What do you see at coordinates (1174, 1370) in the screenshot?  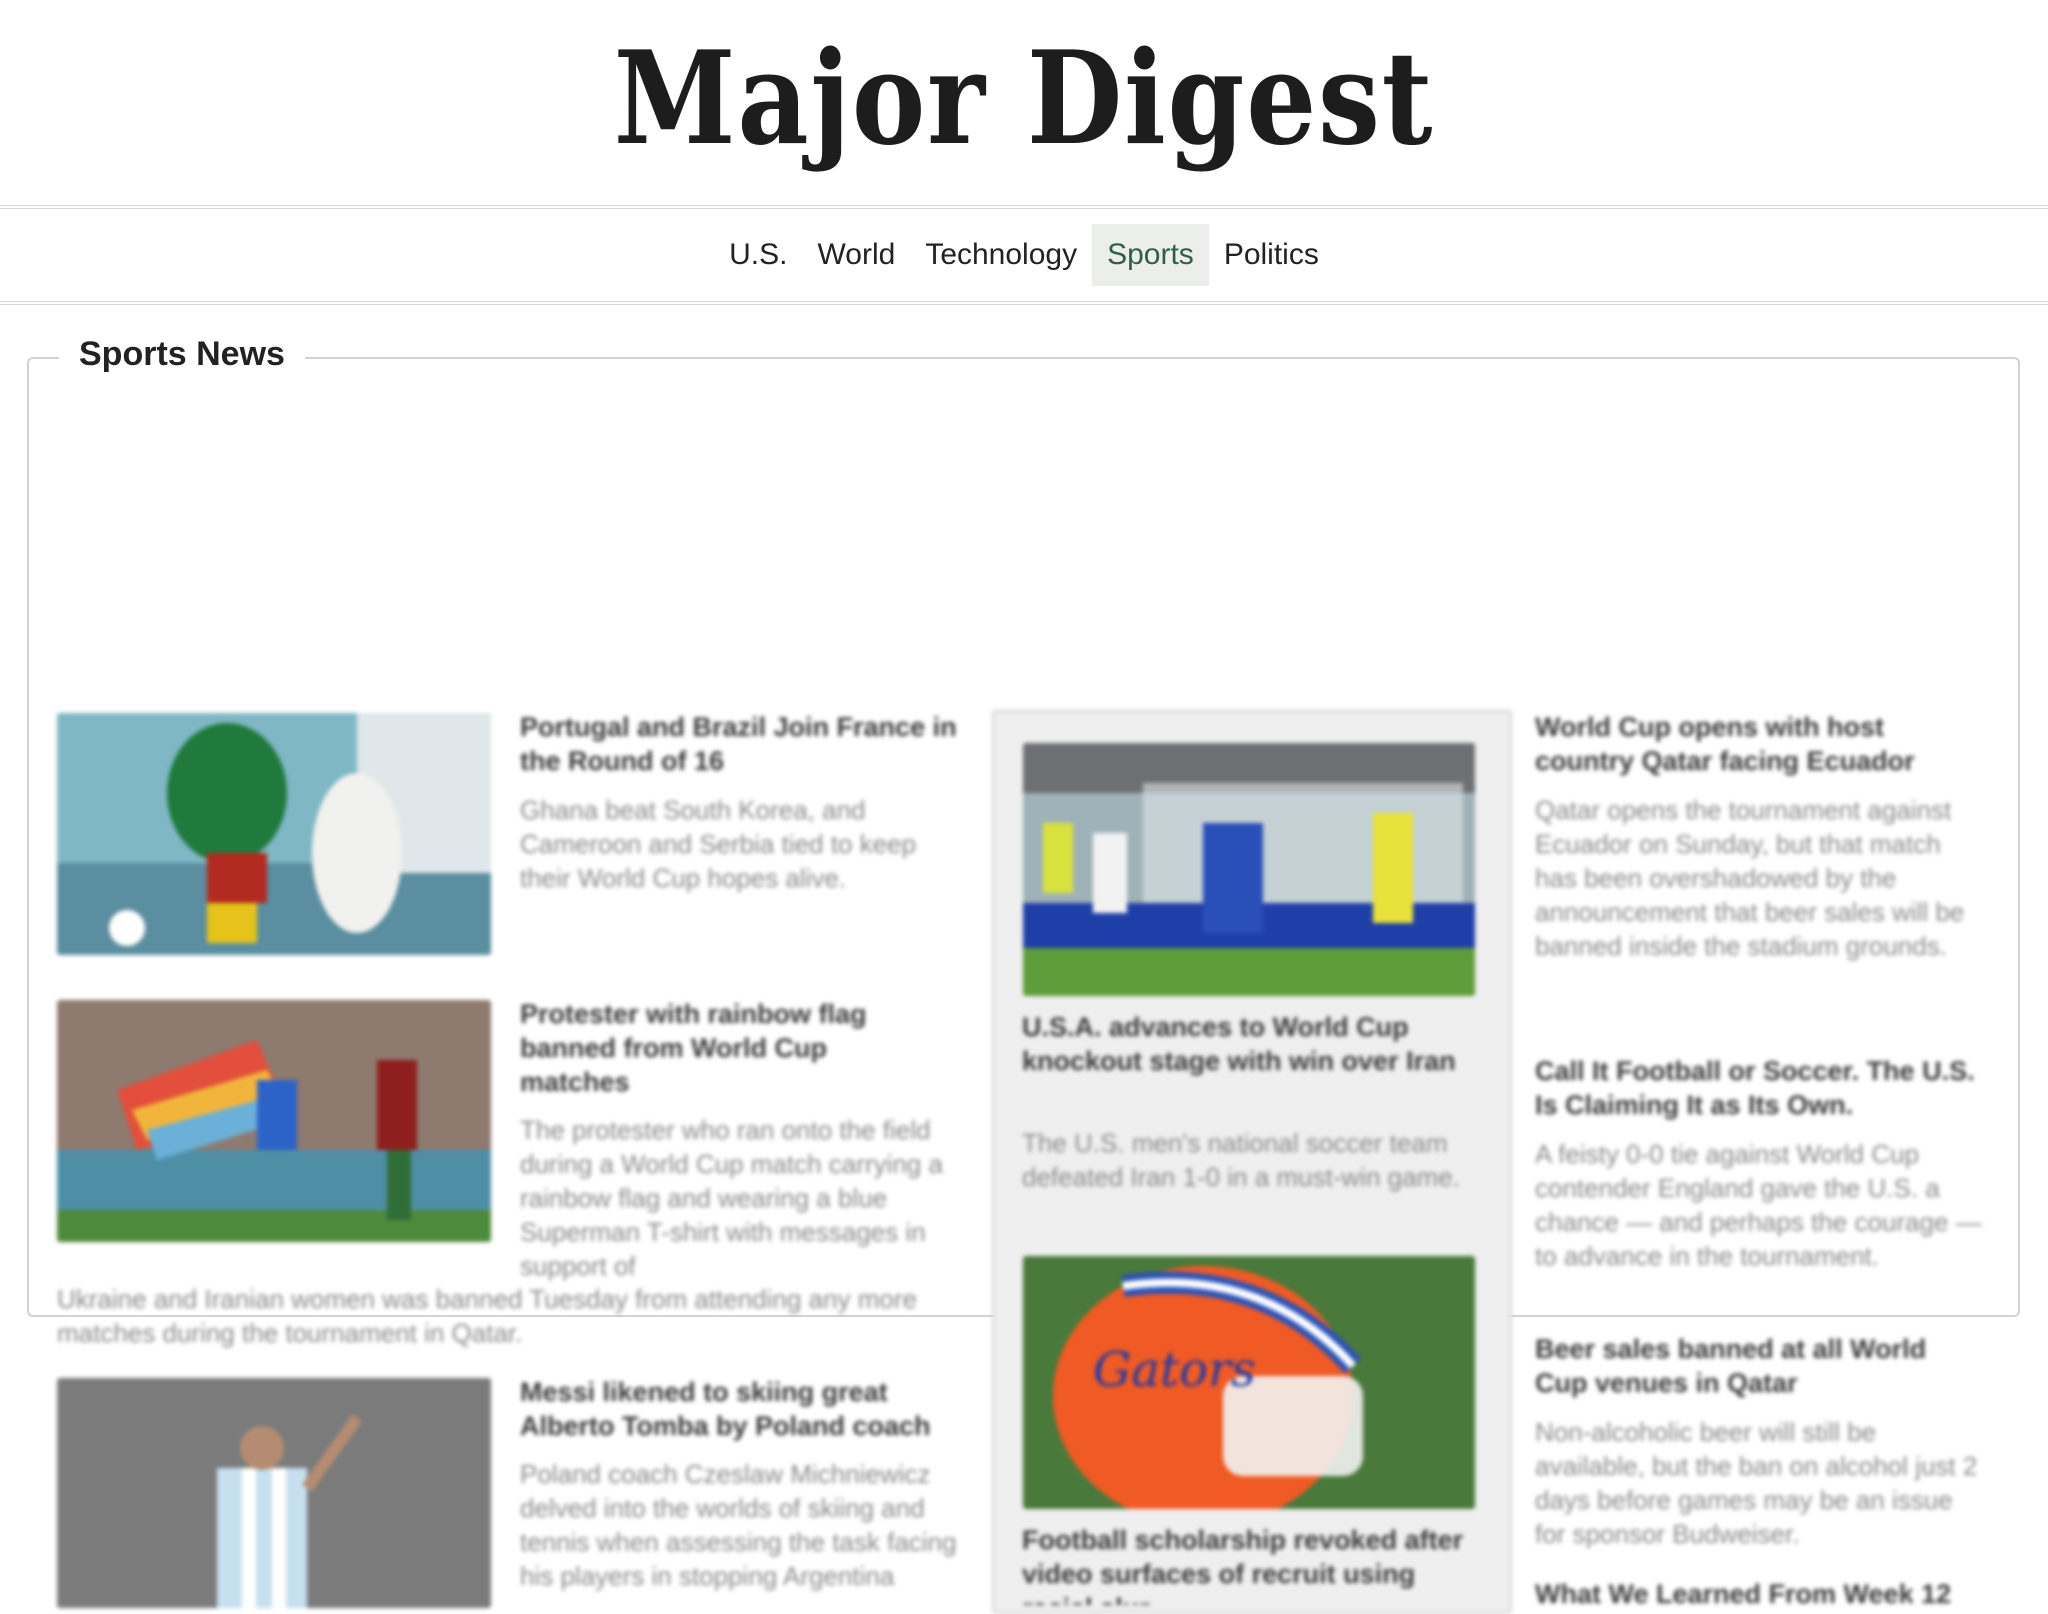 I see `svg-text: Gators` at bounding box center [1174, 1370].